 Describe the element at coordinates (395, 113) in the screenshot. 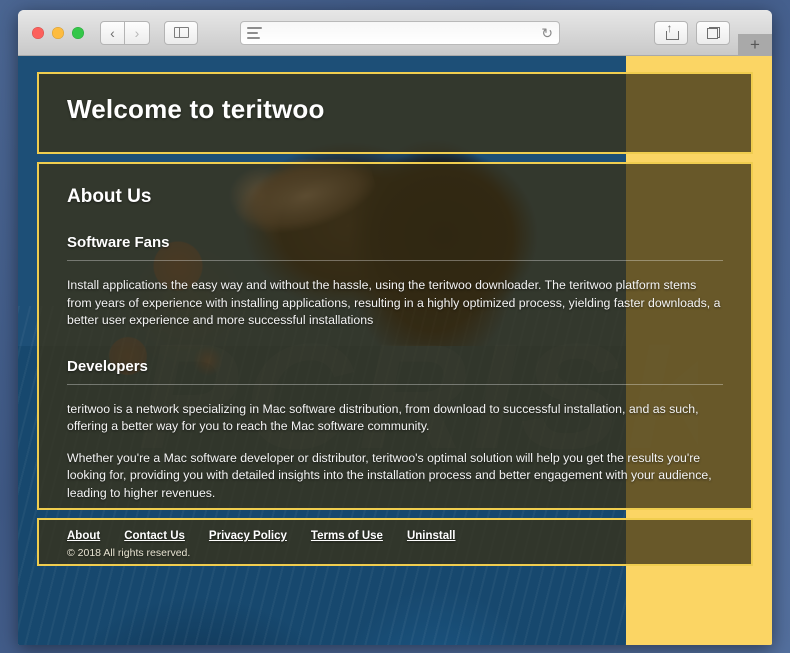

I see `hero-panel: Welcome to teritwoo` at that location.